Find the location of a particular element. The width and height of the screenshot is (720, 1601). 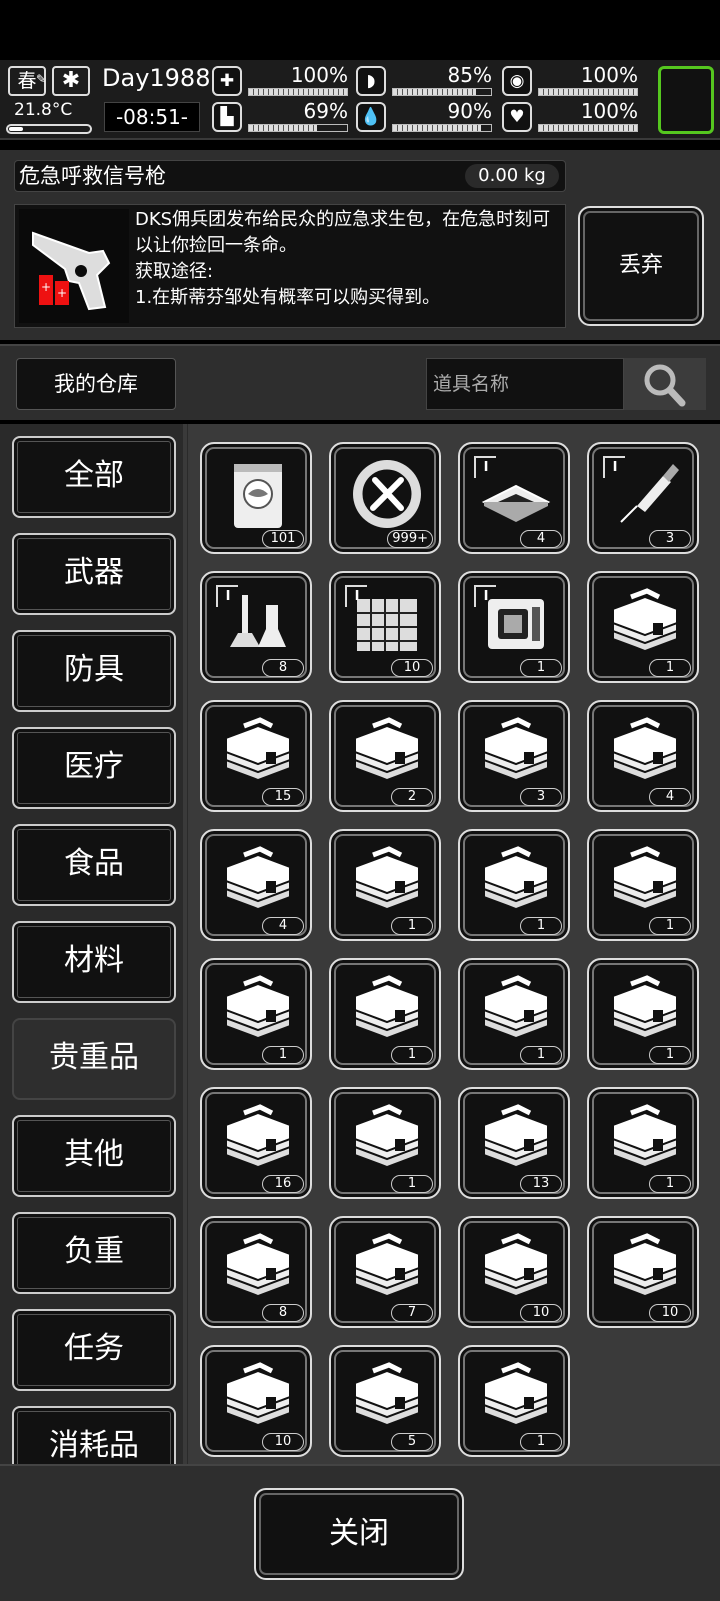

category-tab: 医疗 is located at coordinates (94, 768).